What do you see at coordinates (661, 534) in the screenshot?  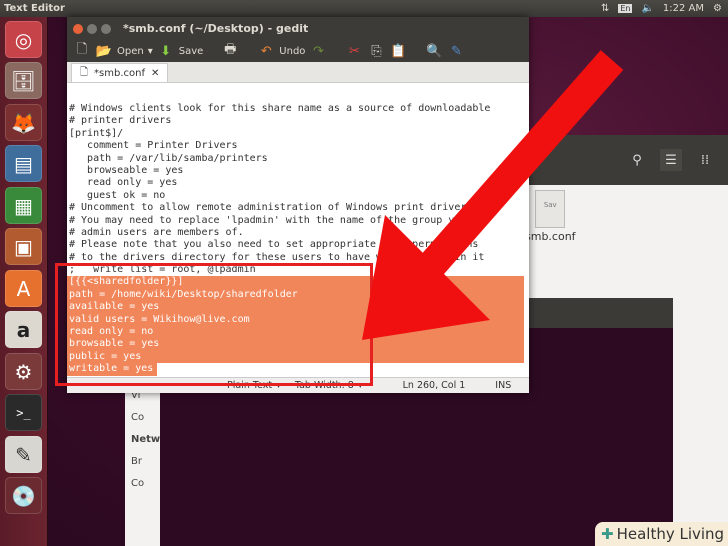 I see `healthy-living-watermark: ✚ Healthy Living` at bounding box center [661, 534].